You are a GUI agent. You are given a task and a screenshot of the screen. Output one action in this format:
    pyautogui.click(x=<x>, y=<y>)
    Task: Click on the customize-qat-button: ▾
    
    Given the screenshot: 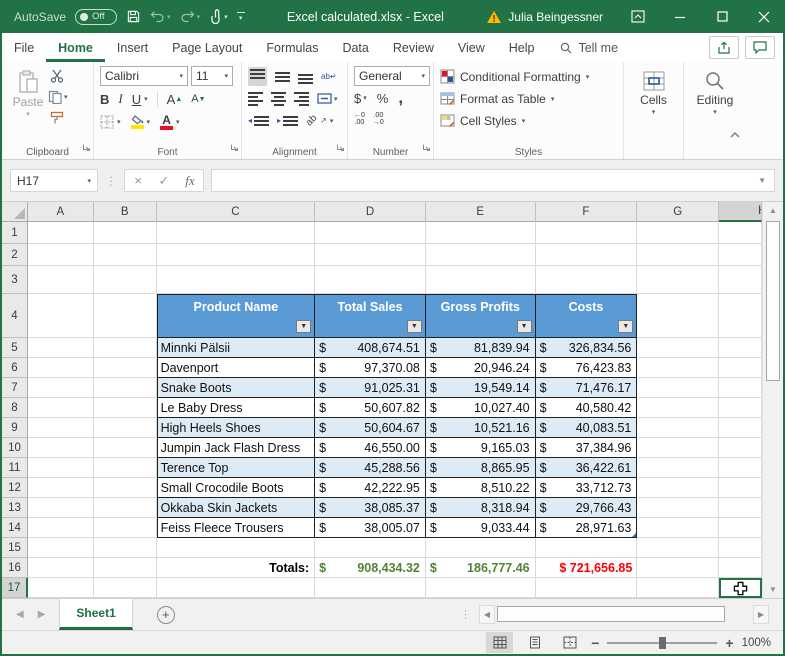 What is the action you would take?
    pyautogui.click(x=240, y=16)
    